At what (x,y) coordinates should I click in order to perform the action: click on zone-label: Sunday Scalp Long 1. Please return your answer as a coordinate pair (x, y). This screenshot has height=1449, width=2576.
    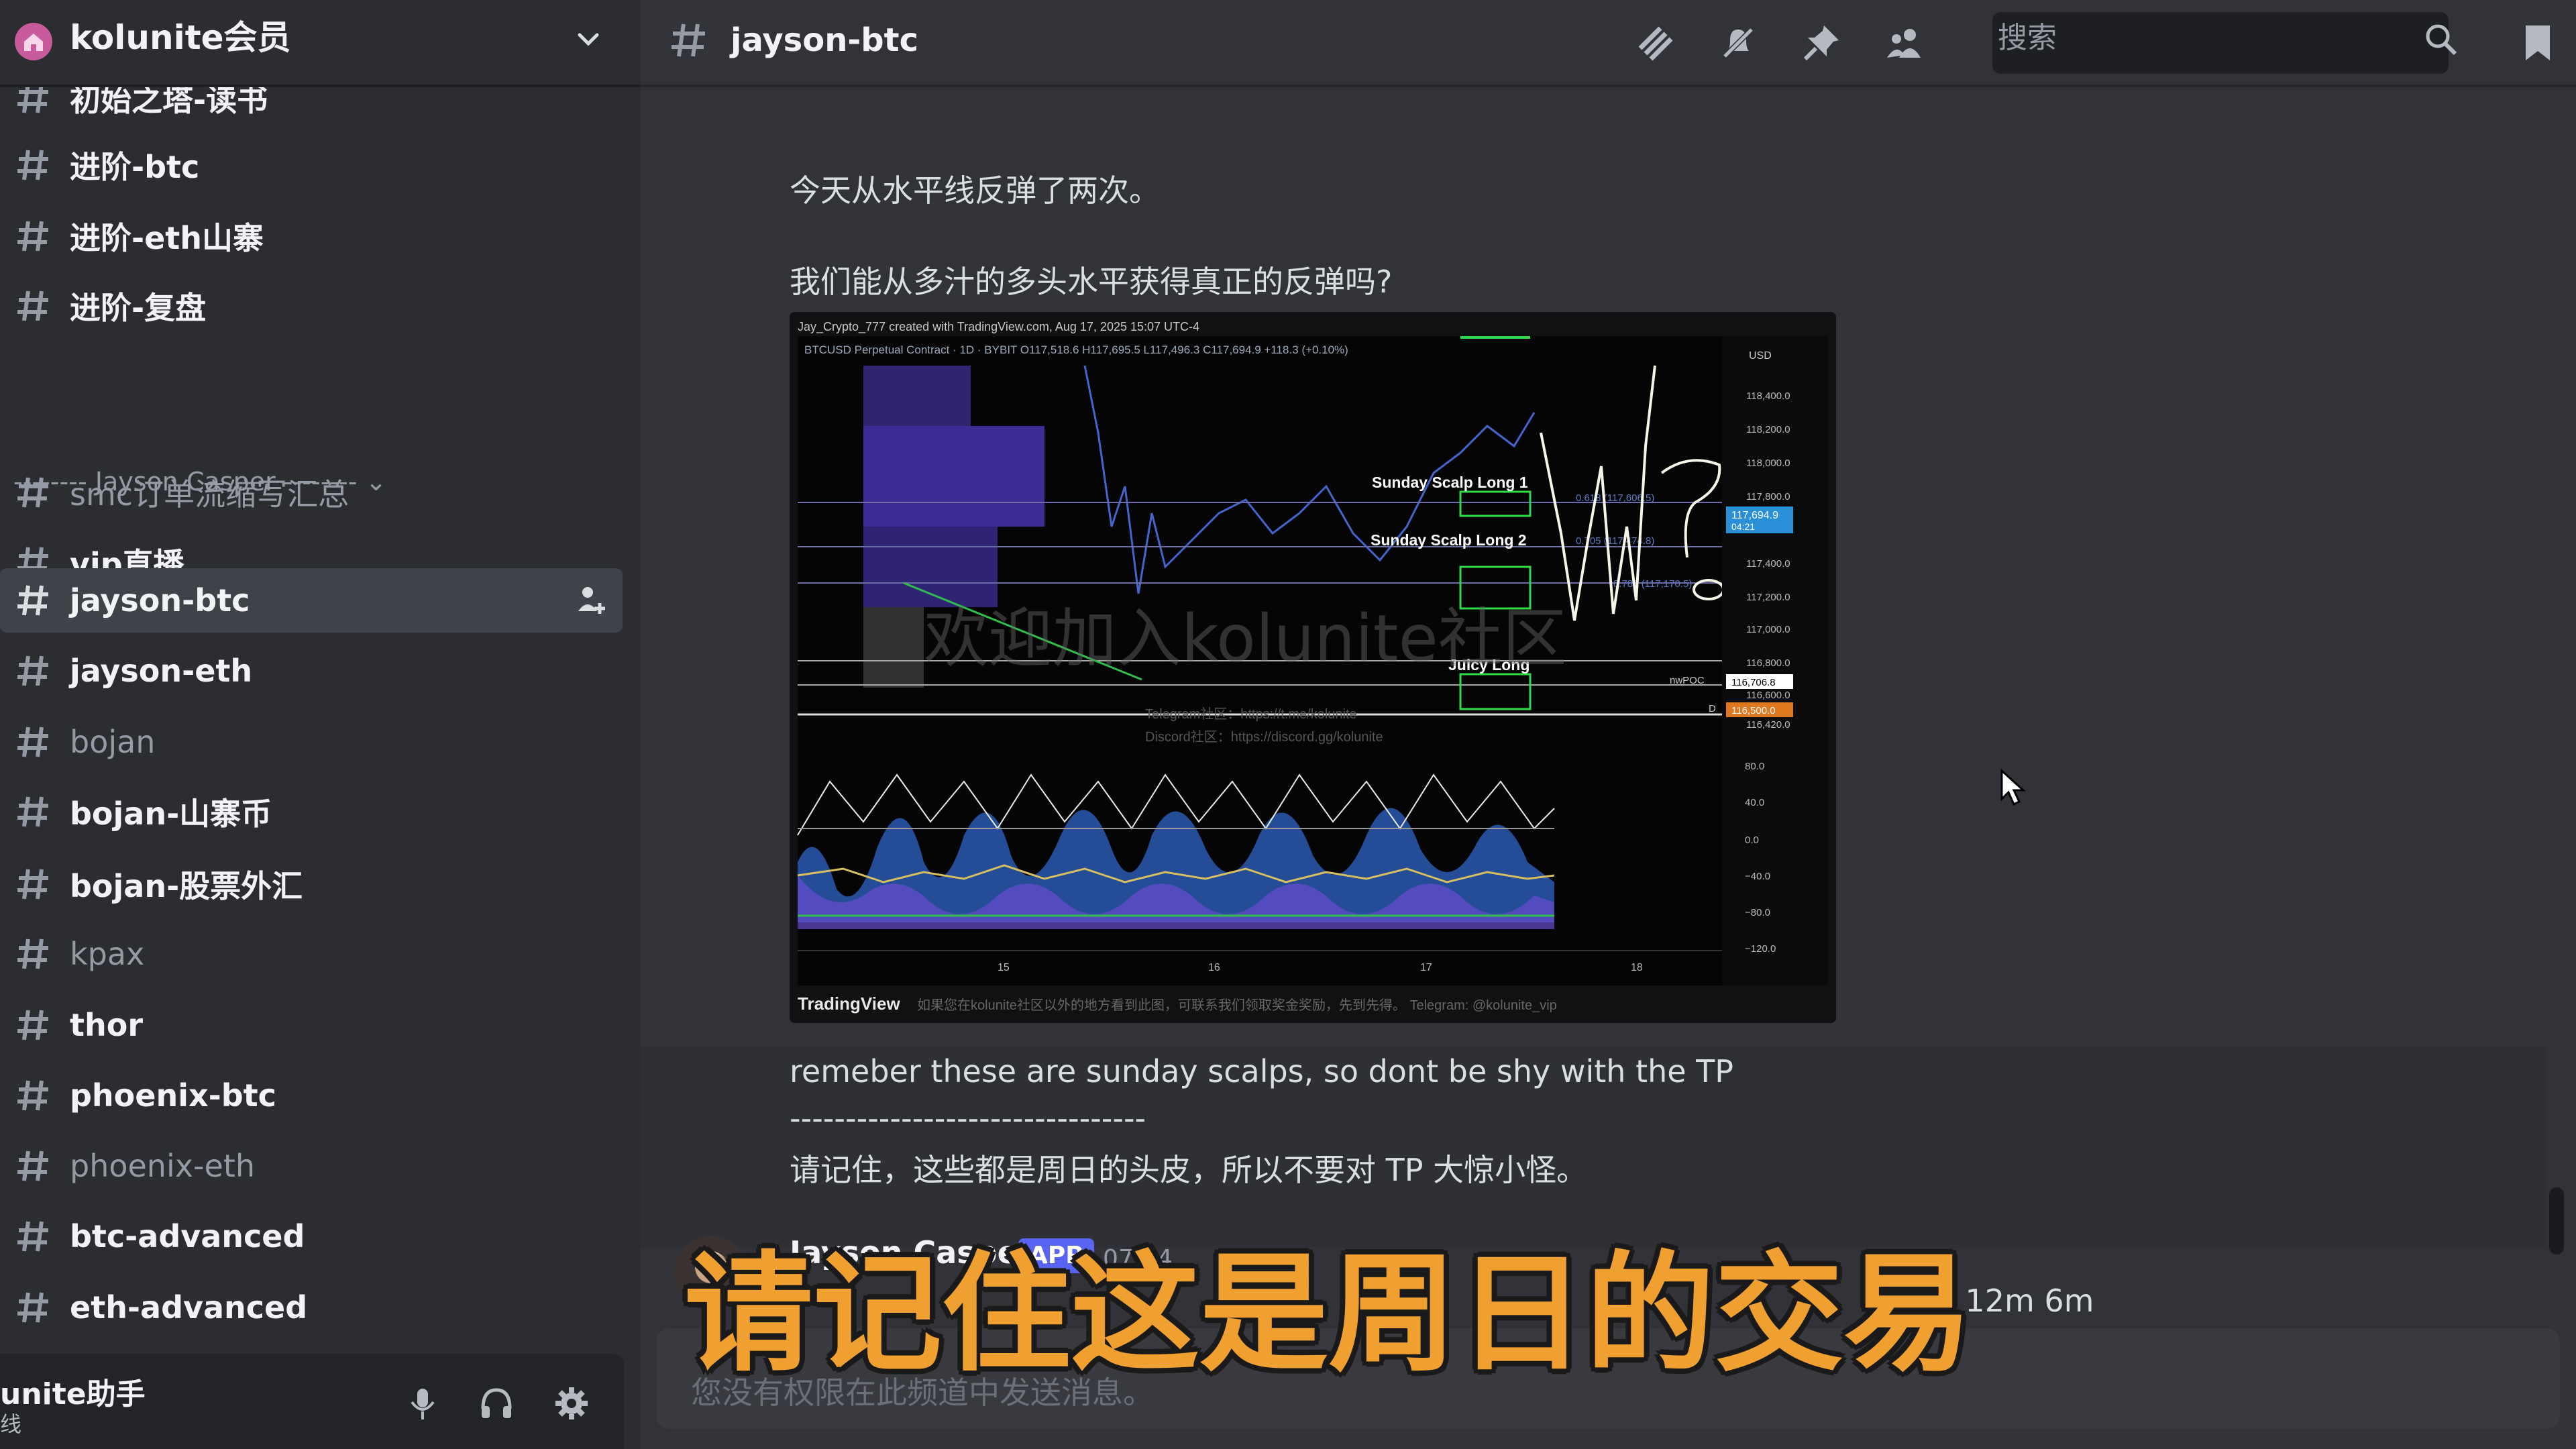
    Looking at the image, I should click on (1450, 482).